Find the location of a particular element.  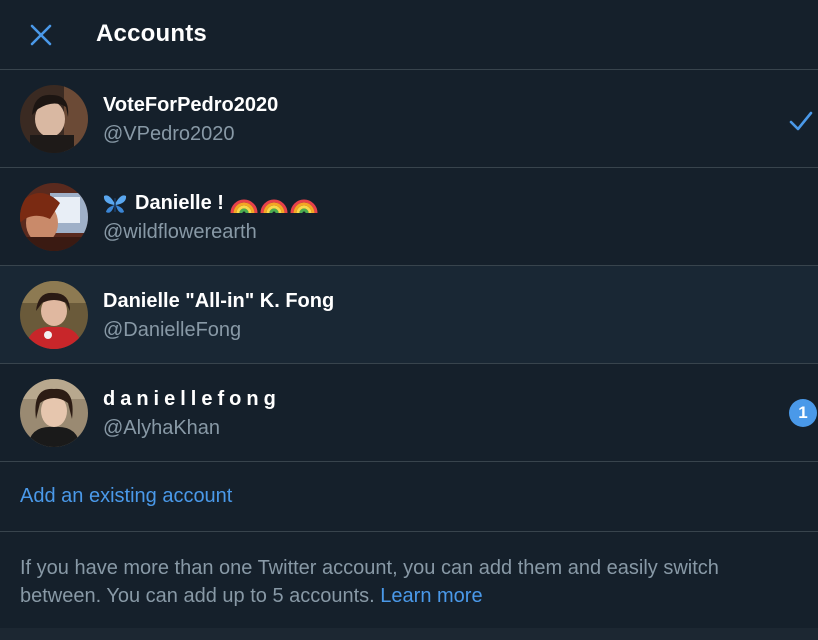

account-handle: @VPedro2020 is located at coordinates (169, 134).